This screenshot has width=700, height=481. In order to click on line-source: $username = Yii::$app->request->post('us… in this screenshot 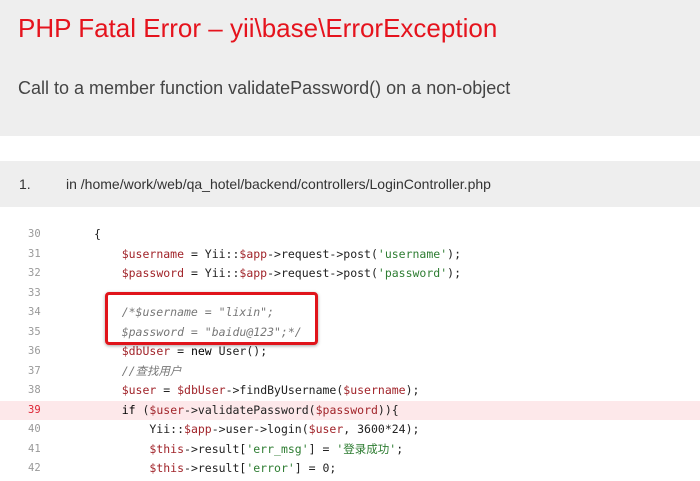, I will do `click(291, 253)`.